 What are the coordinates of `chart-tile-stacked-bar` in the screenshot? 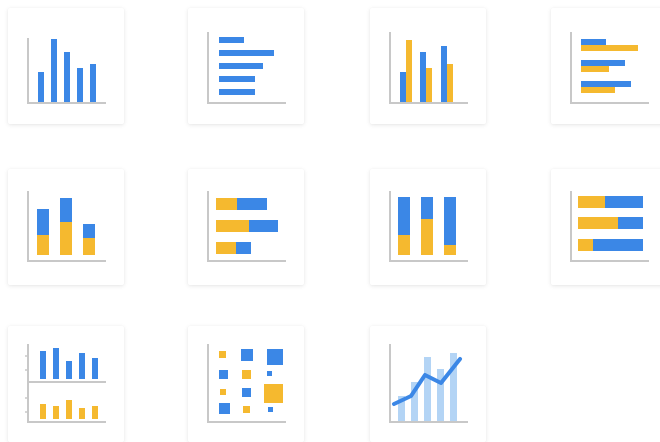 It's located at (246, 227).